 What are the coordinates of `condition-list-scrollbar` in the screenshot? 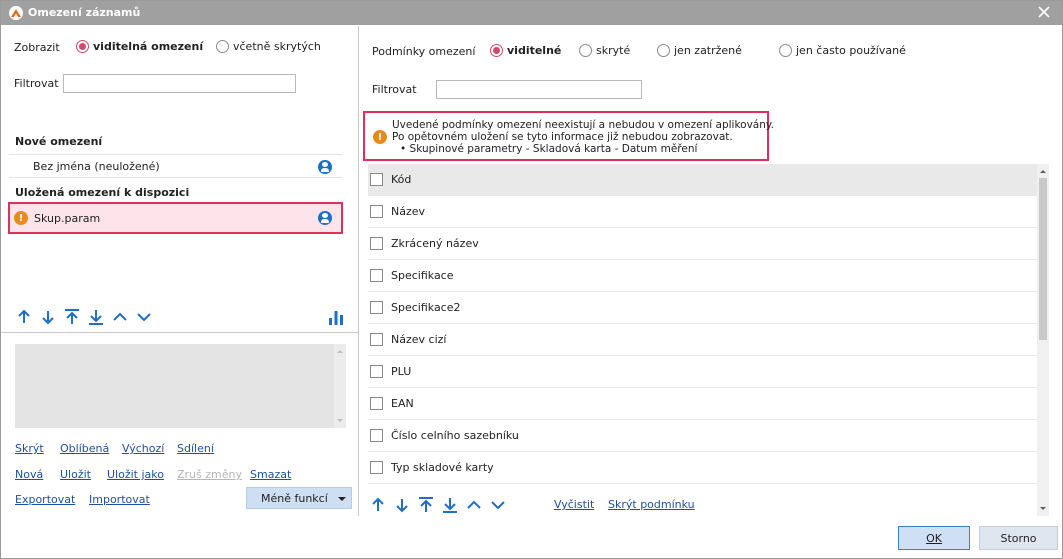 It's located at (1043, 340).